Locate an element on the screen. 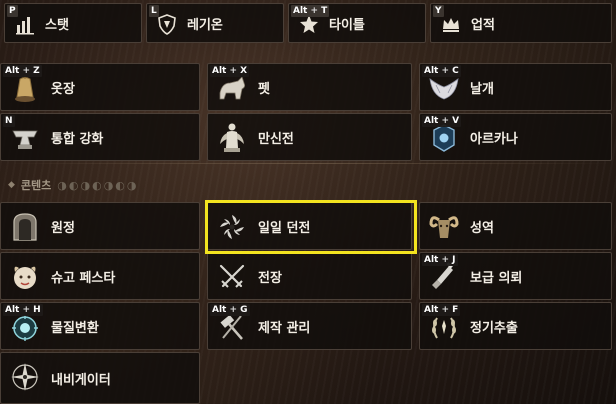 The height and width of the screenshot is (404, 616). content-transmutation-label: 물질변환 is located at coordinates (75, 328).